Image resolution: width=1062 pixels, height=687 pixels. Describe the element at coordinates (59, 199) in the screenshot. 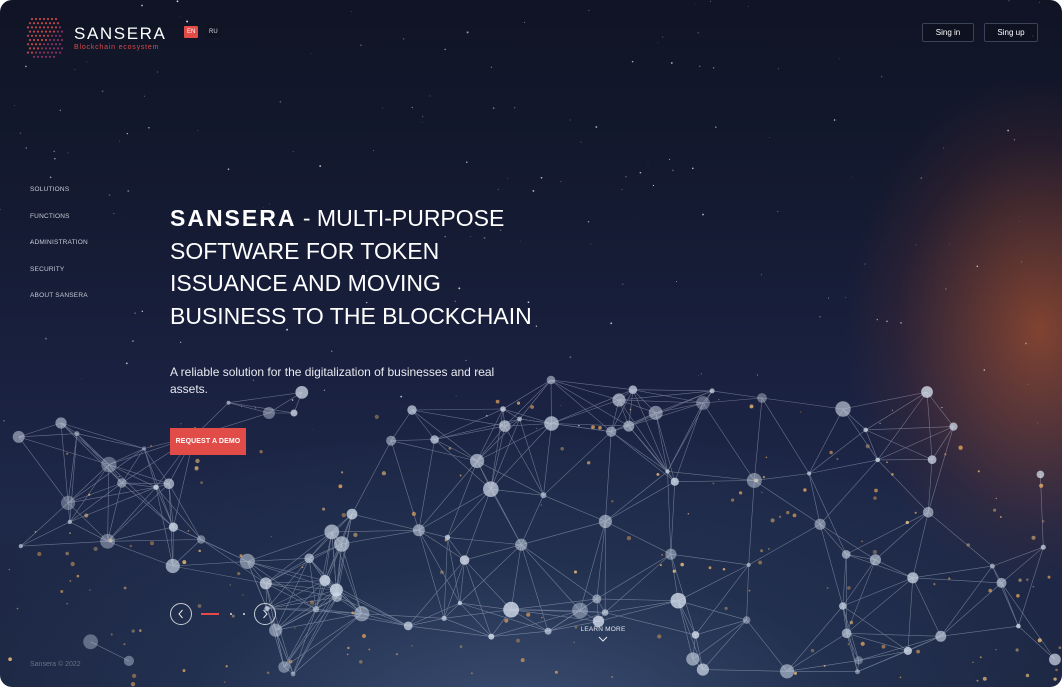

I see `nav-item-solutions: SOLUTIONS` at that location.